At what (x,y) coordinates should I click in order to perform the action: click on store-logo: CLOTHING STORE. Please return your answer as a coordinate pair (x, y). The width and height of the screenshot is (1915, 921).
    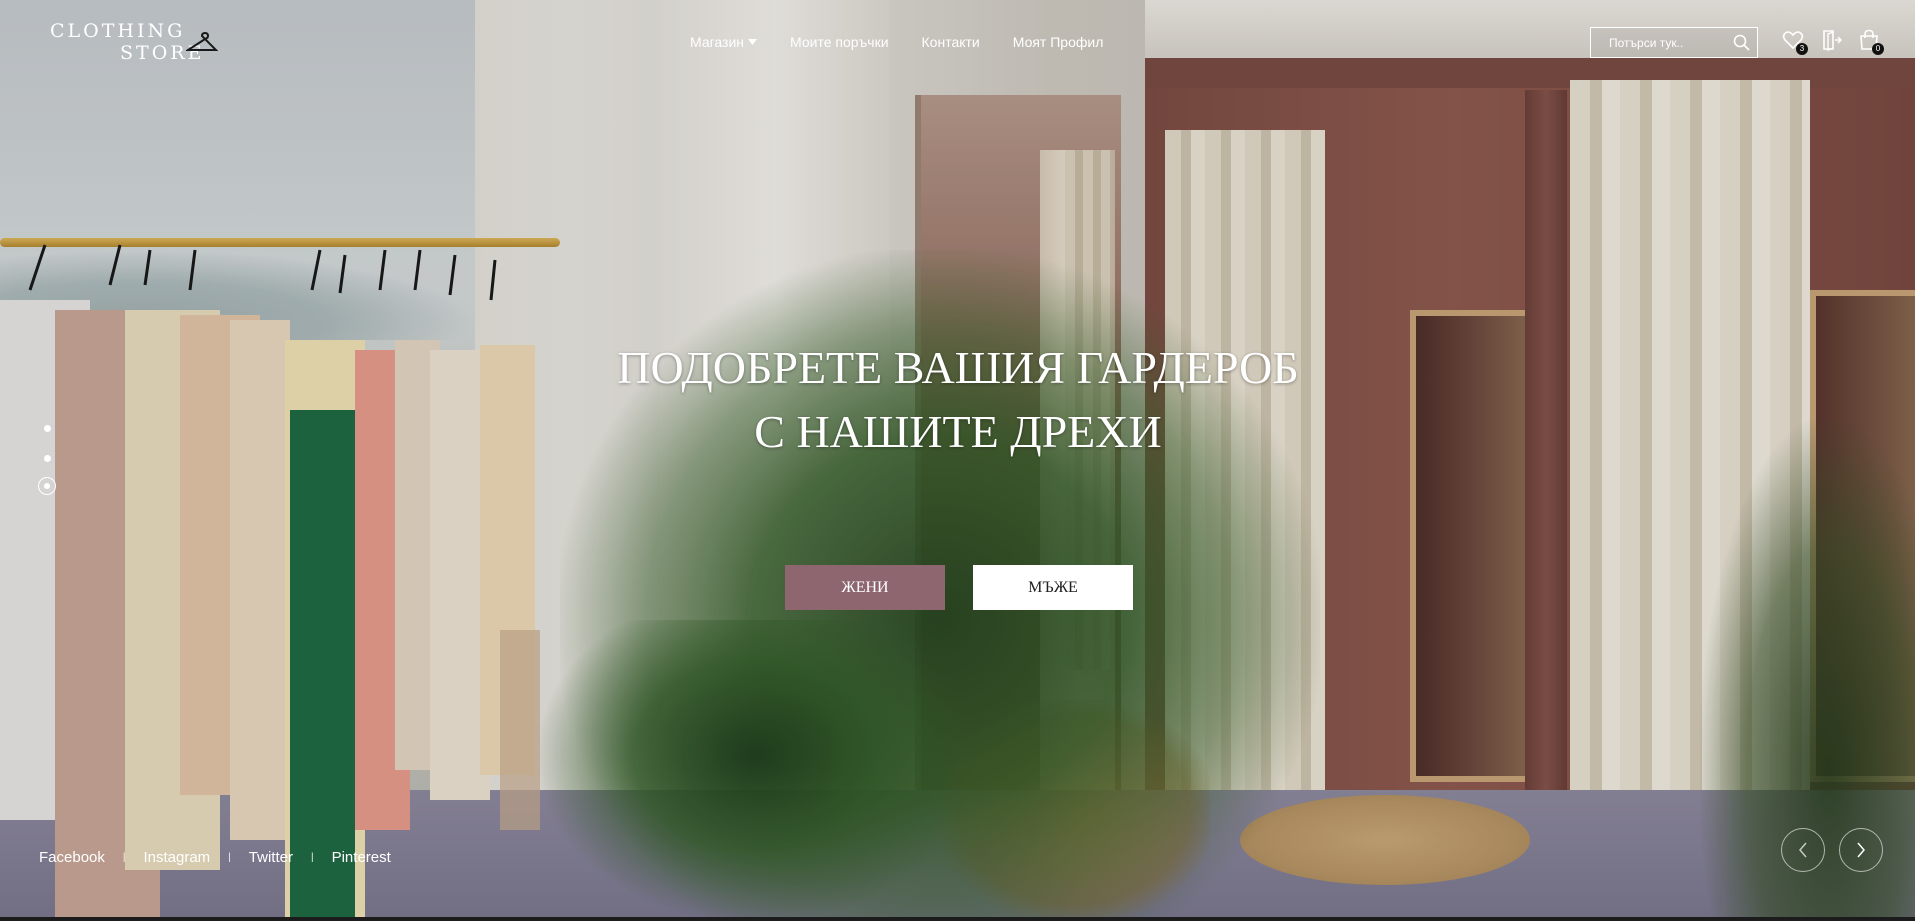
    Looking at the image, I should click on (135, 43).